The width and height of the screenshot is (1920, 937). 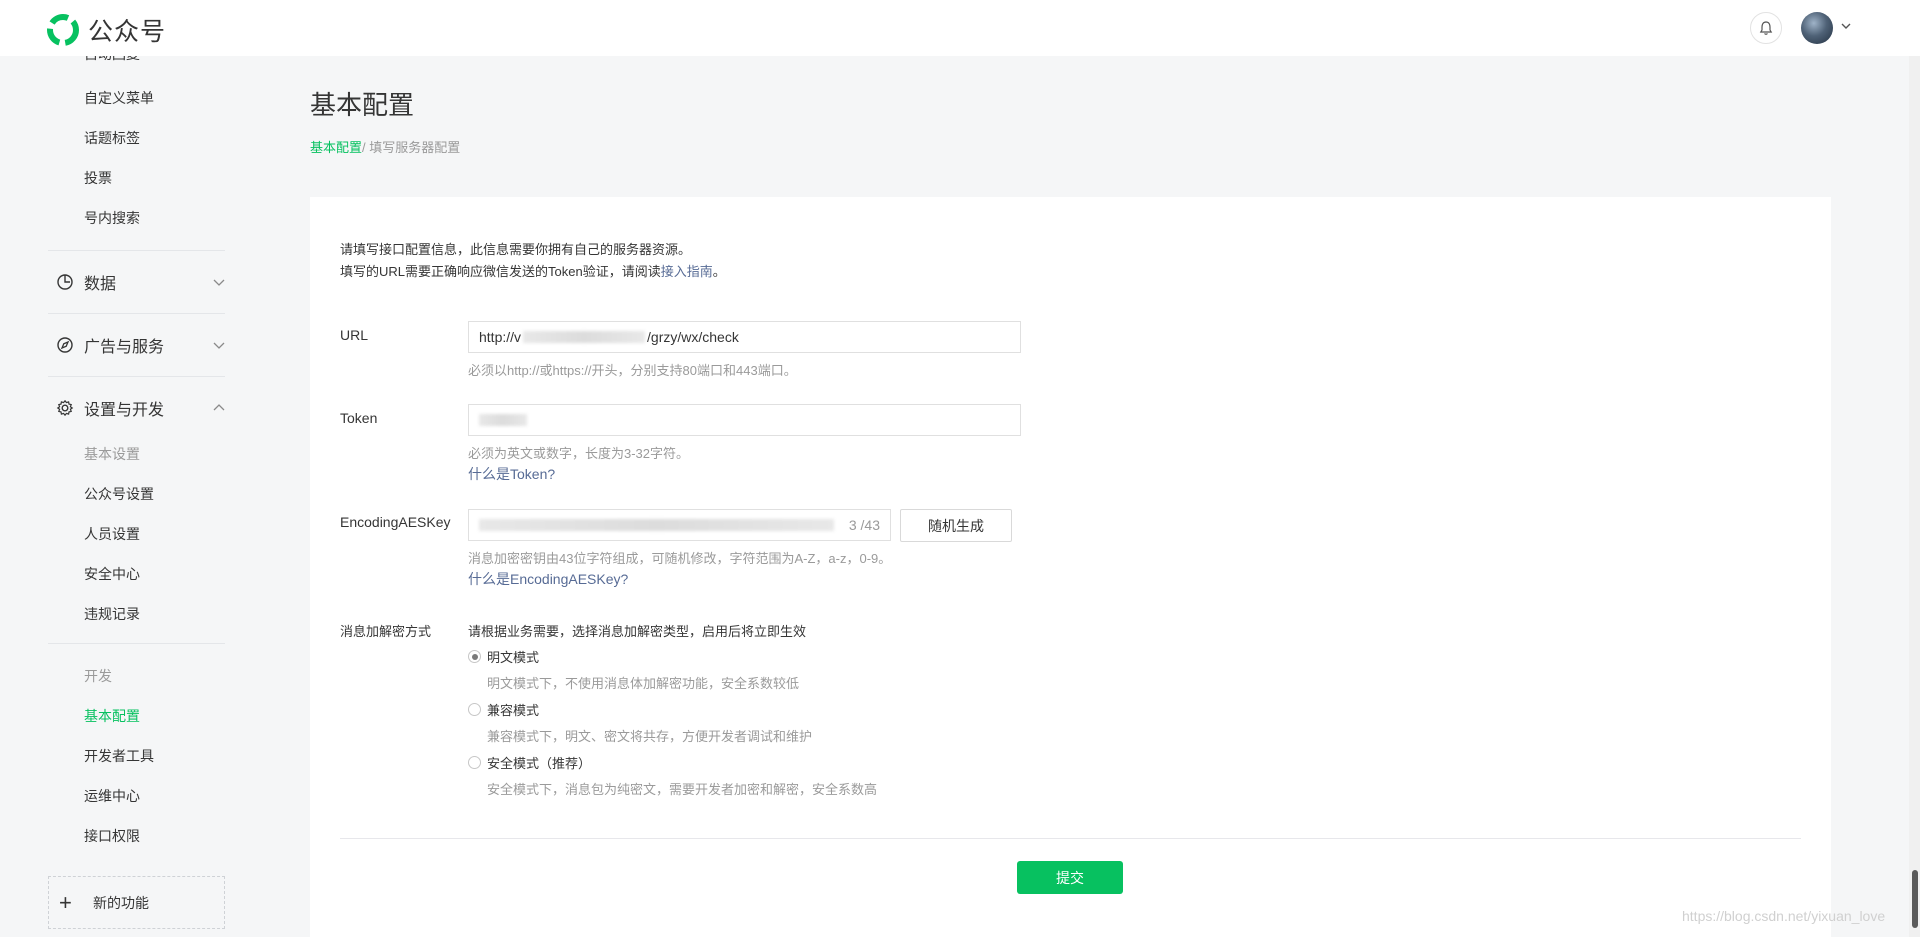 I want to click on compass-icon, so click(x=65, y=345).